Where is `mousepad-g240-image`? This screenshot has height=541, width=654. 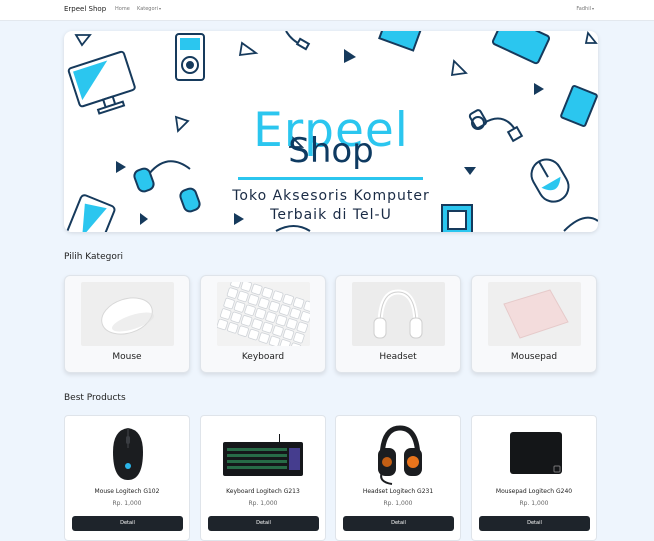 mousepad-g240-image is located at coordinates (535, 454).